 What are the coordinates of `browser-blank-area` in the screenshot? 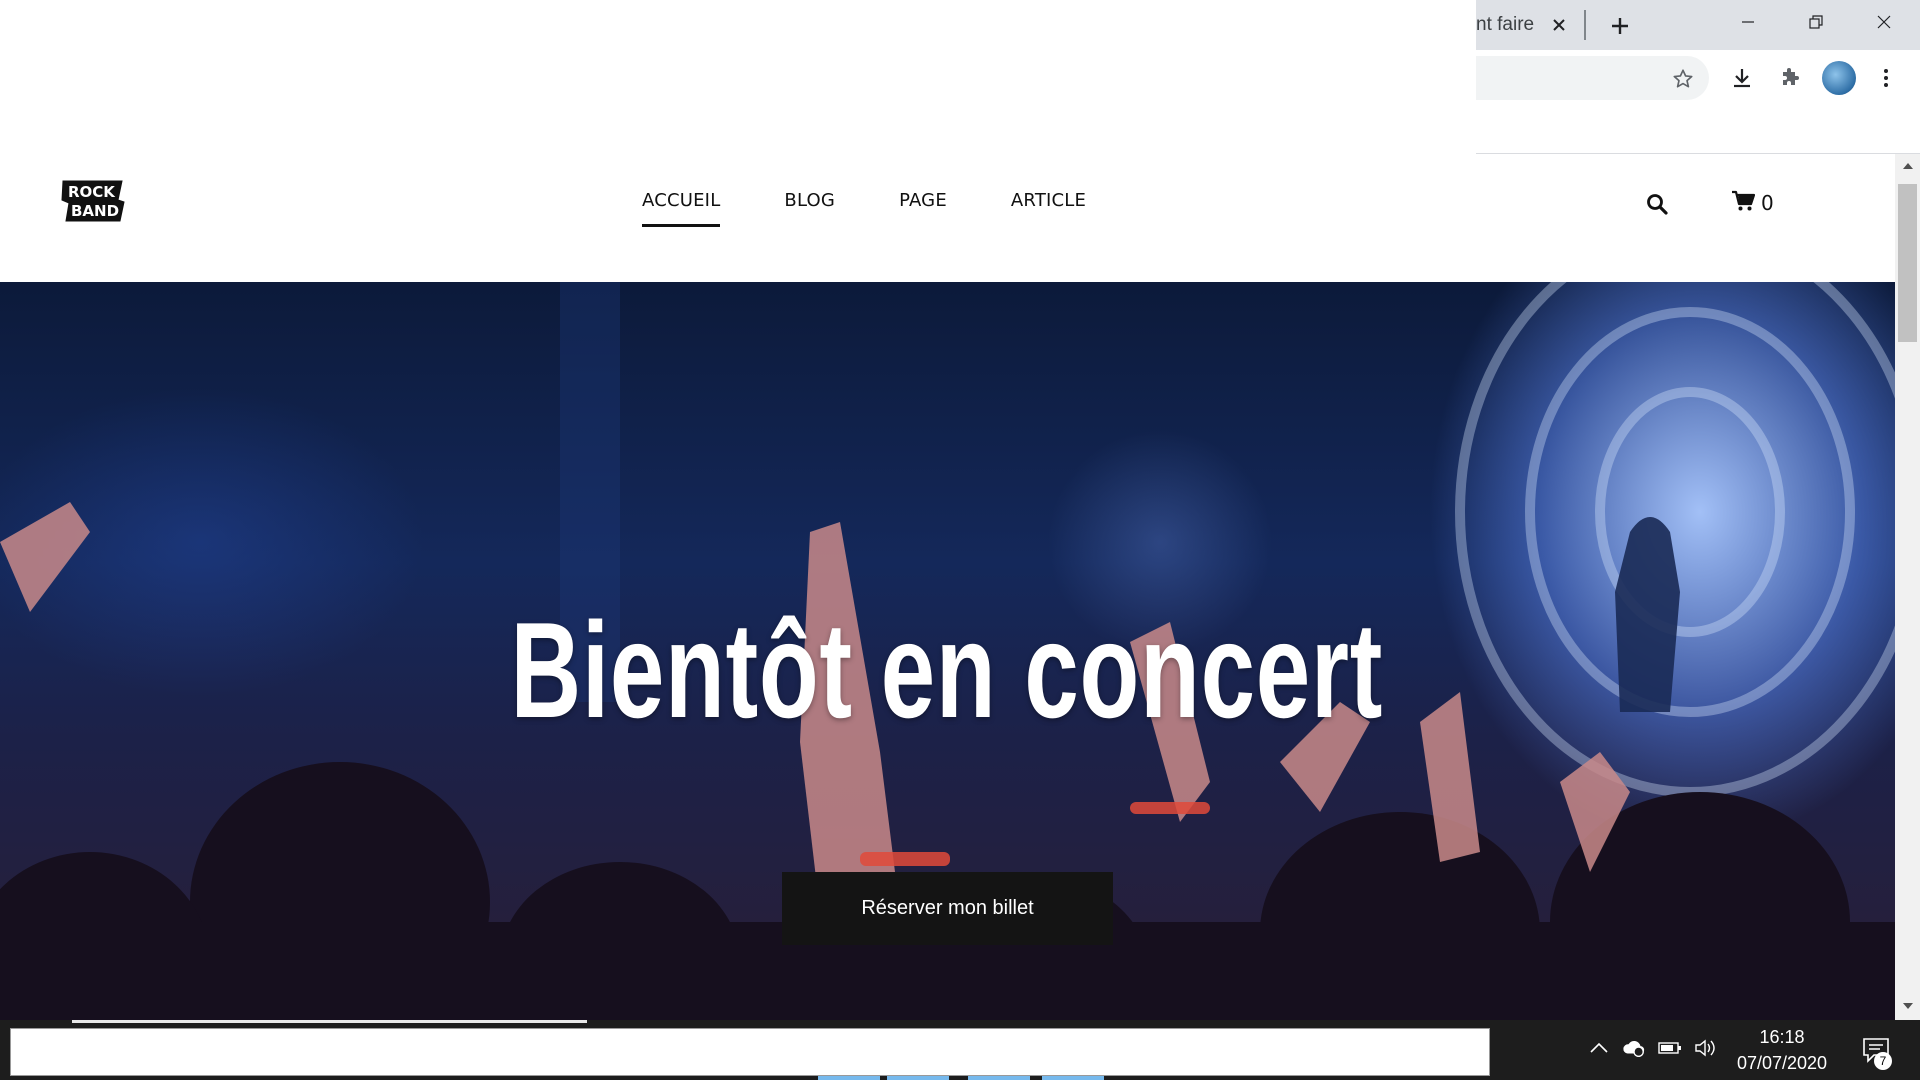 It's located at (738, 77).